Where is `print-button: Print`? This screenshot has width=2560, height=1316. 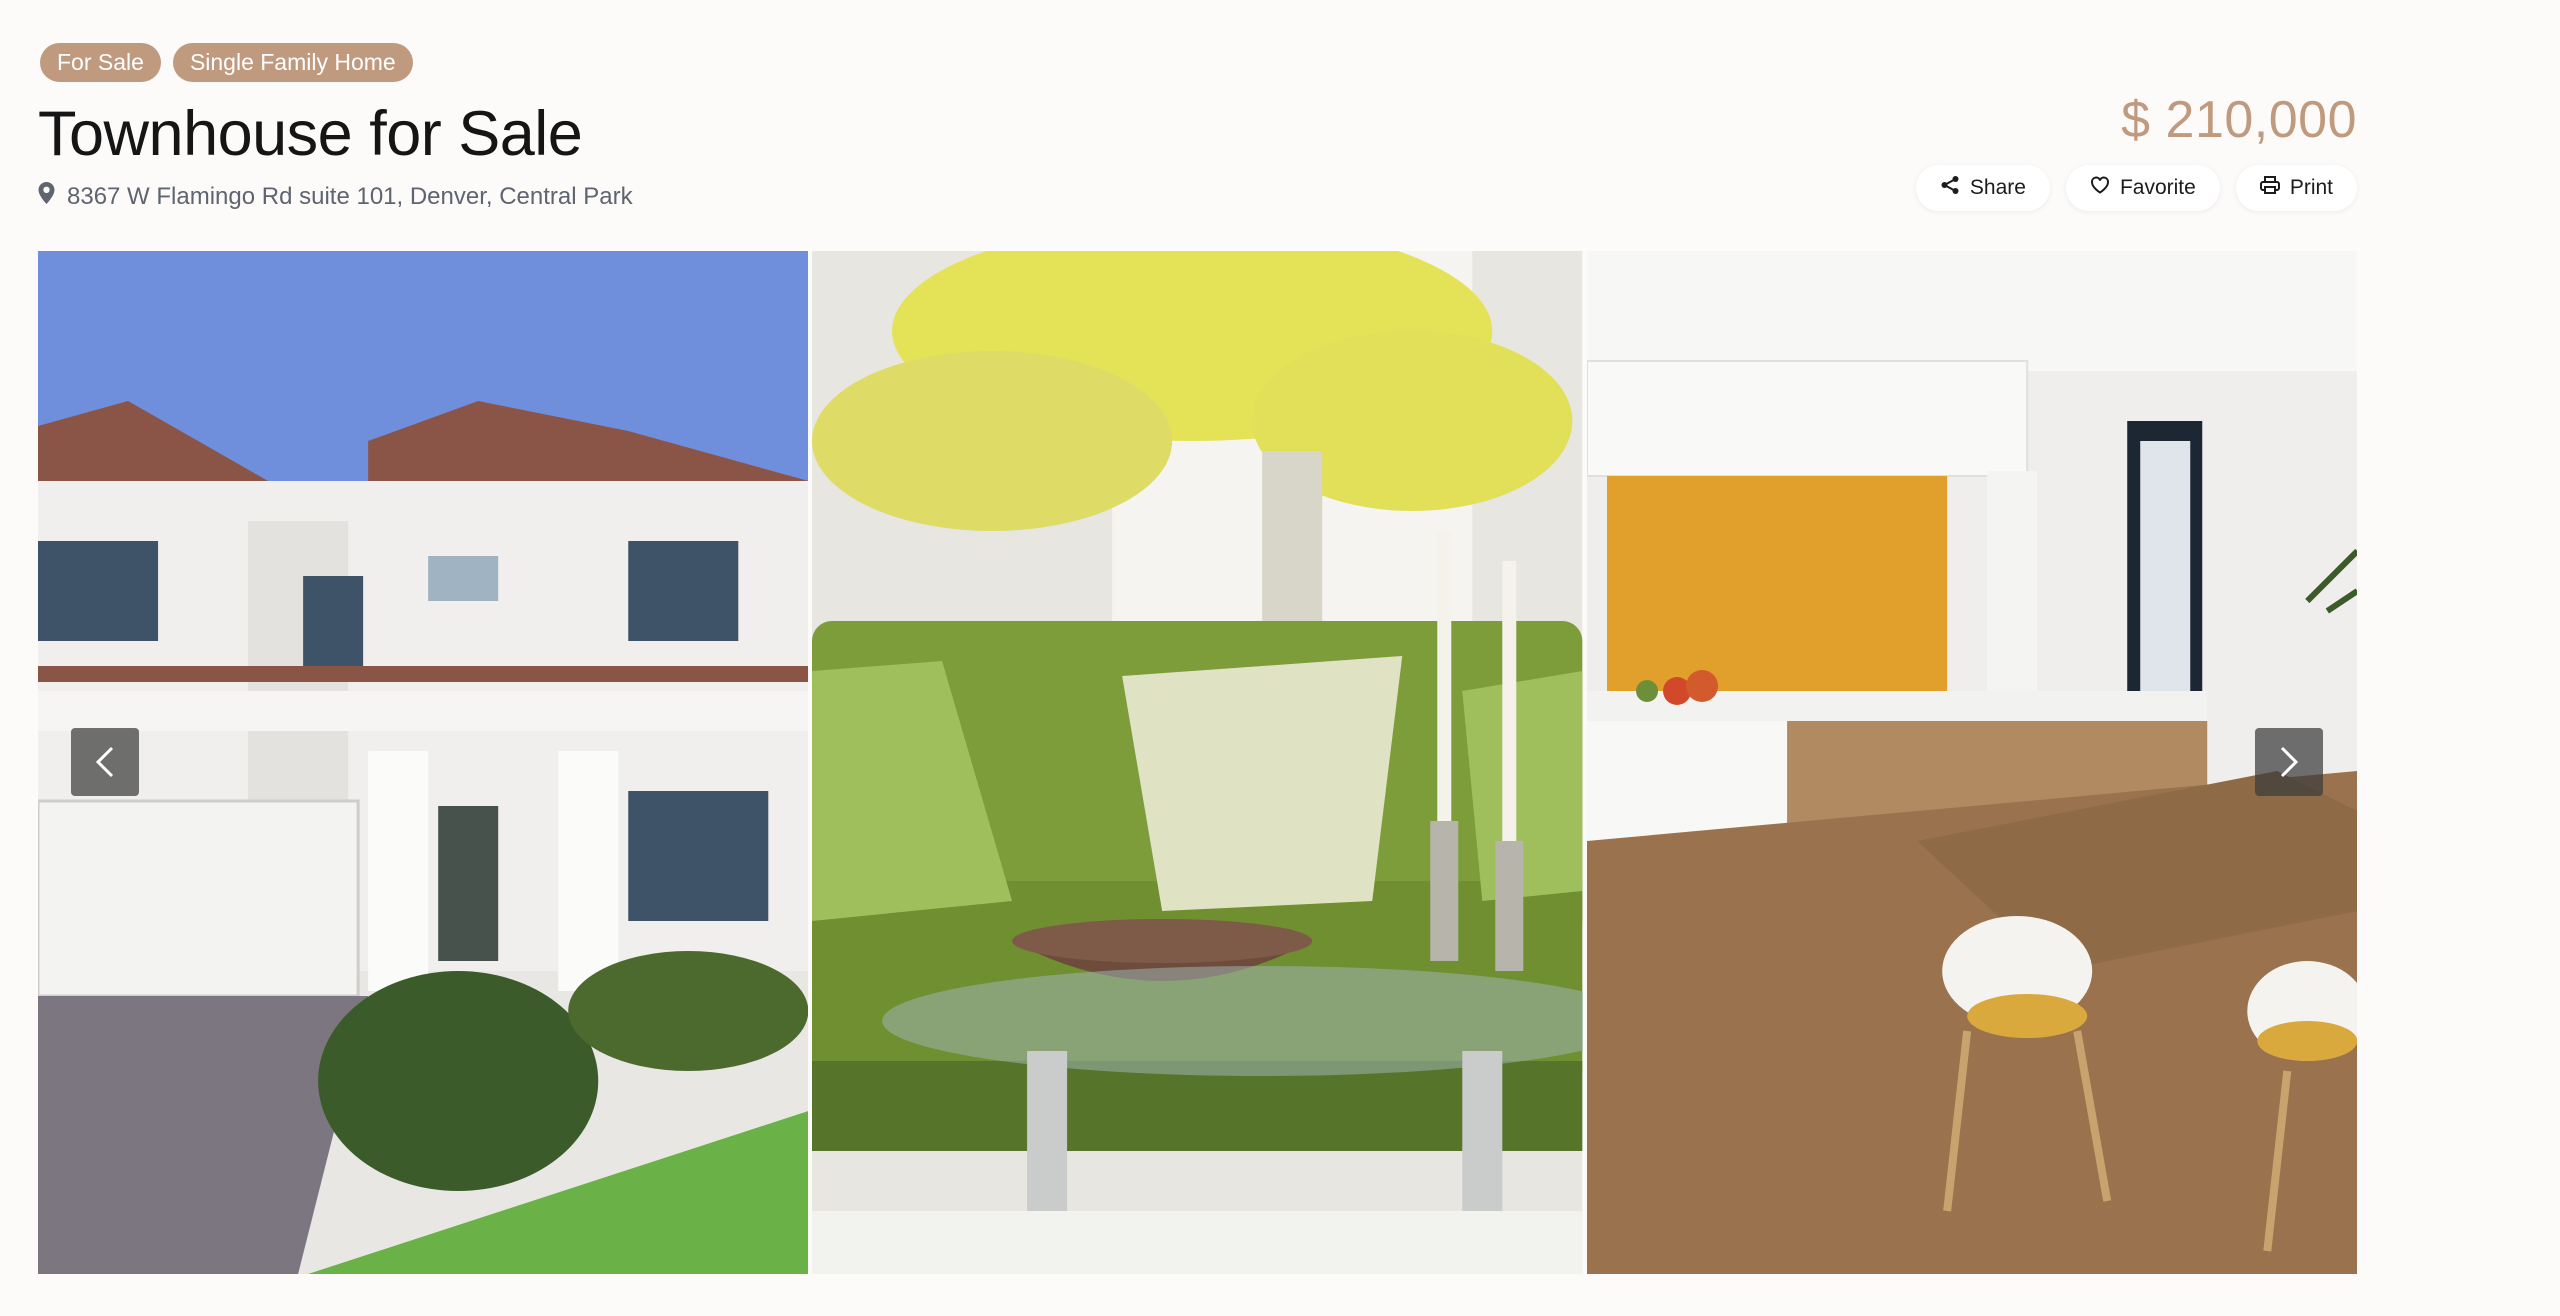
print-button: Print is located at coordinates (2296, 188).